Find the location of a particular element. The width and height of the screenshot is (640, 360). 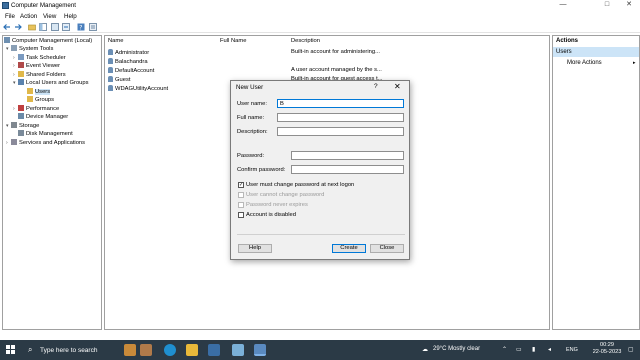

taskbar-app-icon is located at coordinates (238, 350).